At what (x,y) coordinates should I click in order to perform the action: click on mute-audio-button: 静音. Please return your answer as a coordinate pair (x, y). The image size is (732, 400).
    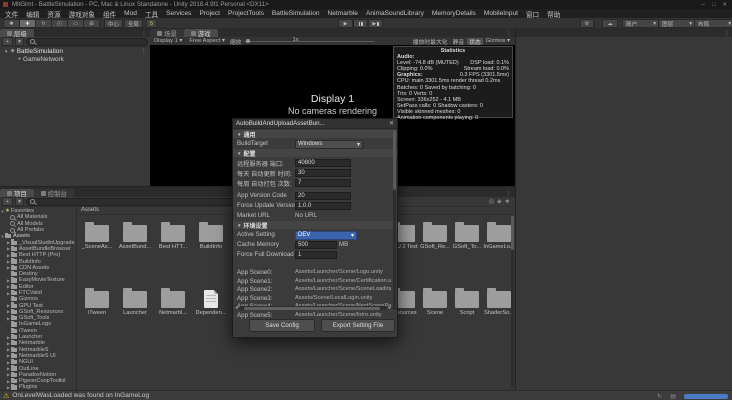
    Looking at the image, I should click on (459, 42).